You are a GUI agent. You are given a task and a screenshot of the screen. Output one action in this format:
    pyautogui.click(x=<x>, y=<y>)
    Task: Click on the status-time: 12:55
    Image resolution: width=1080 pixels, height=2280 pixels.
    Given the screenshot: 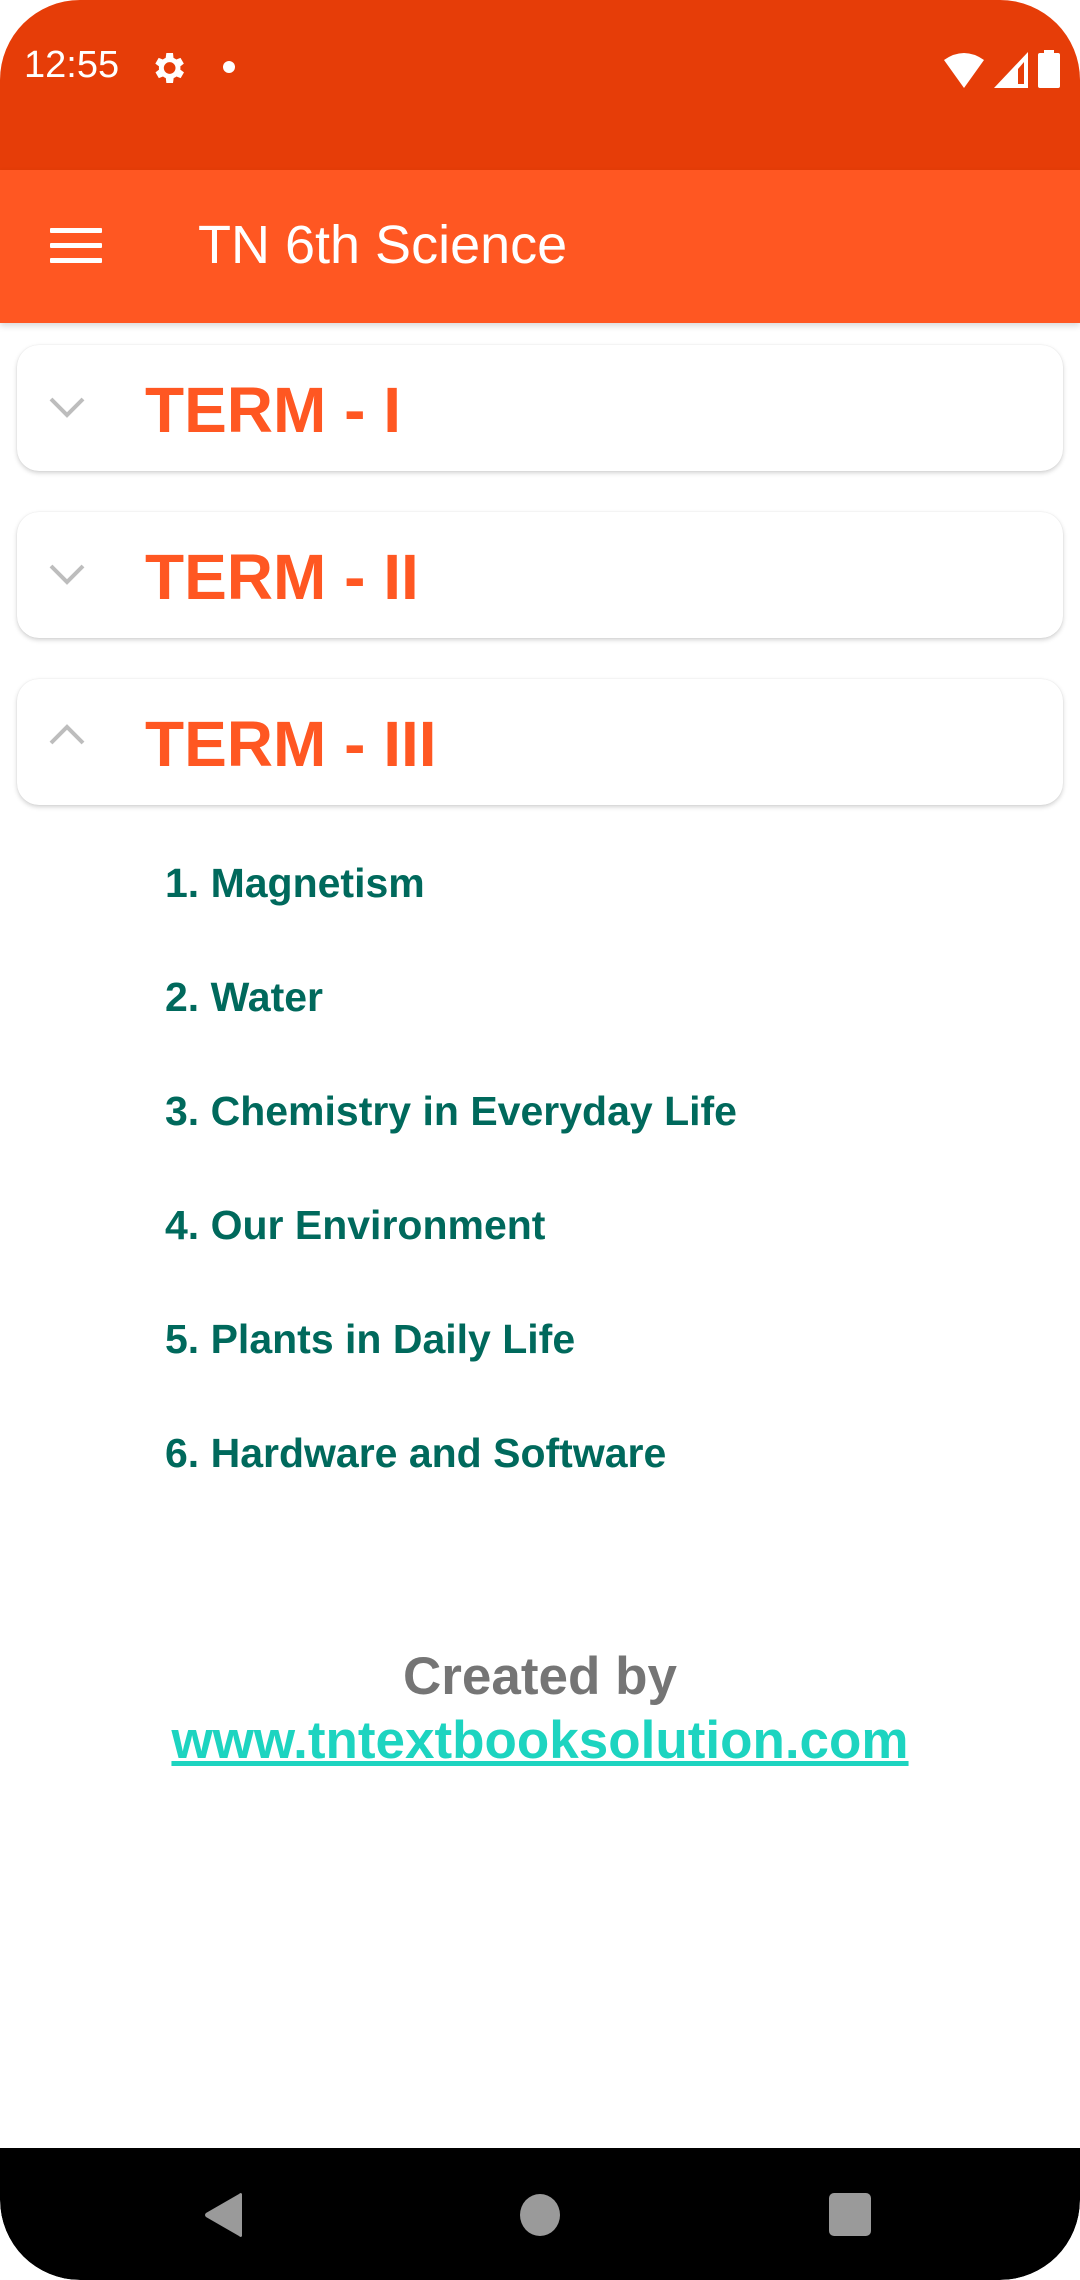 What is the action you would take?
    pyautogui.click(x=72, y=65)
    